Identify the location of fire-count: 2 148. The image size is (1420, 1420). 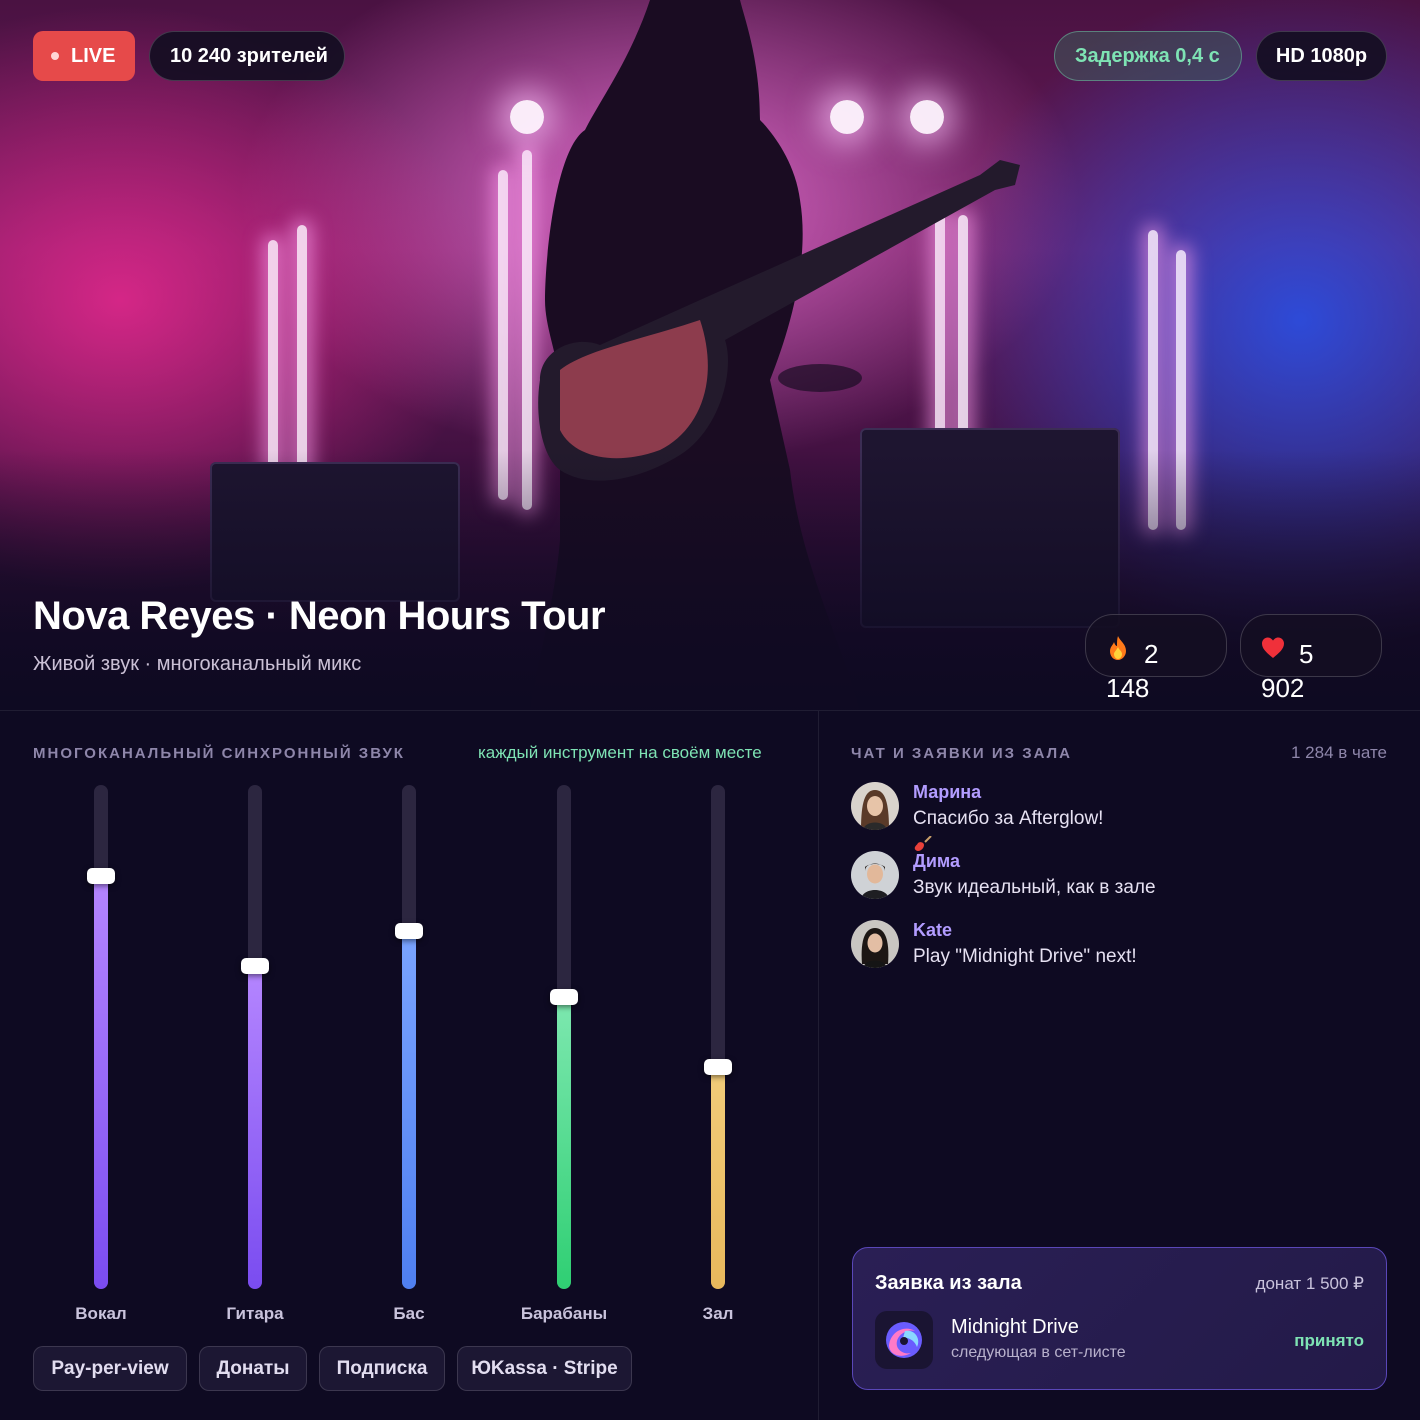
(1132, 671).